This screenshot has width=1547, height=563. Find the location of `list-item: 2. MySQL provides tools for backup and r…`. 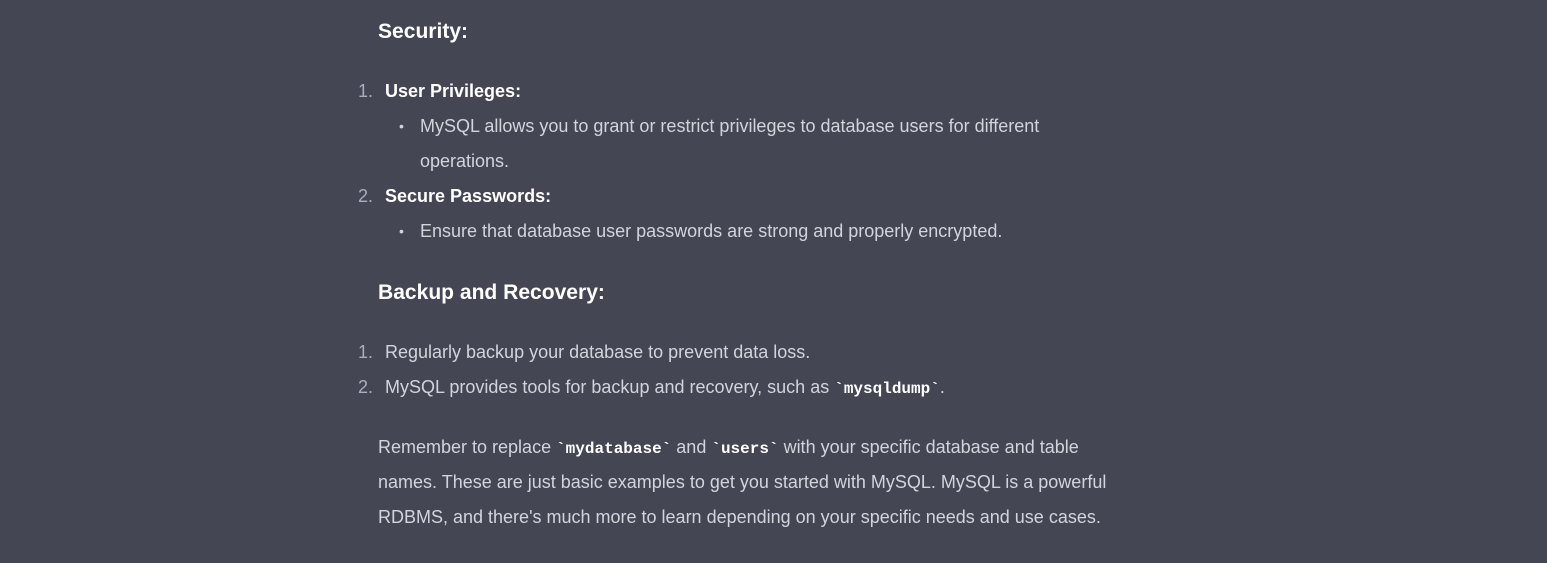

list-item: 2. MySQL provides tools for backup and r… is located at coordinates (768, 387).